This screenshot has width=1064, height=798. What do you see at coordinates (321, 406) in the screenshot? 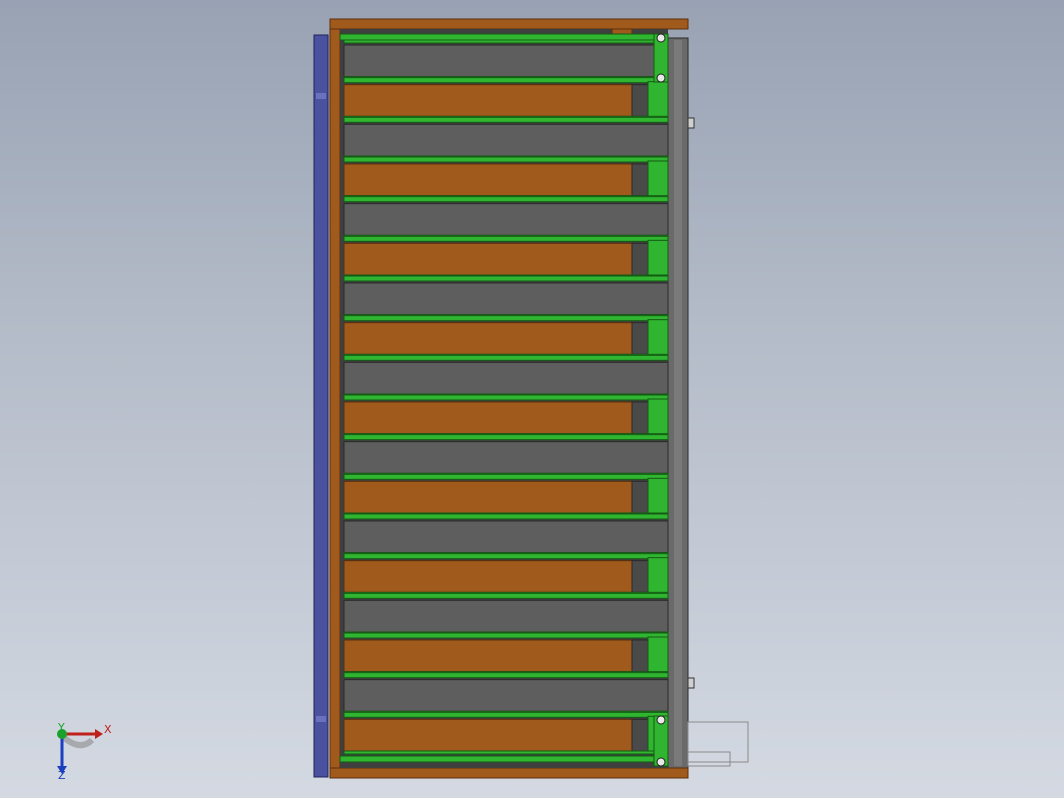
I see `left-blue-rail` at bounding box center [321, 406].